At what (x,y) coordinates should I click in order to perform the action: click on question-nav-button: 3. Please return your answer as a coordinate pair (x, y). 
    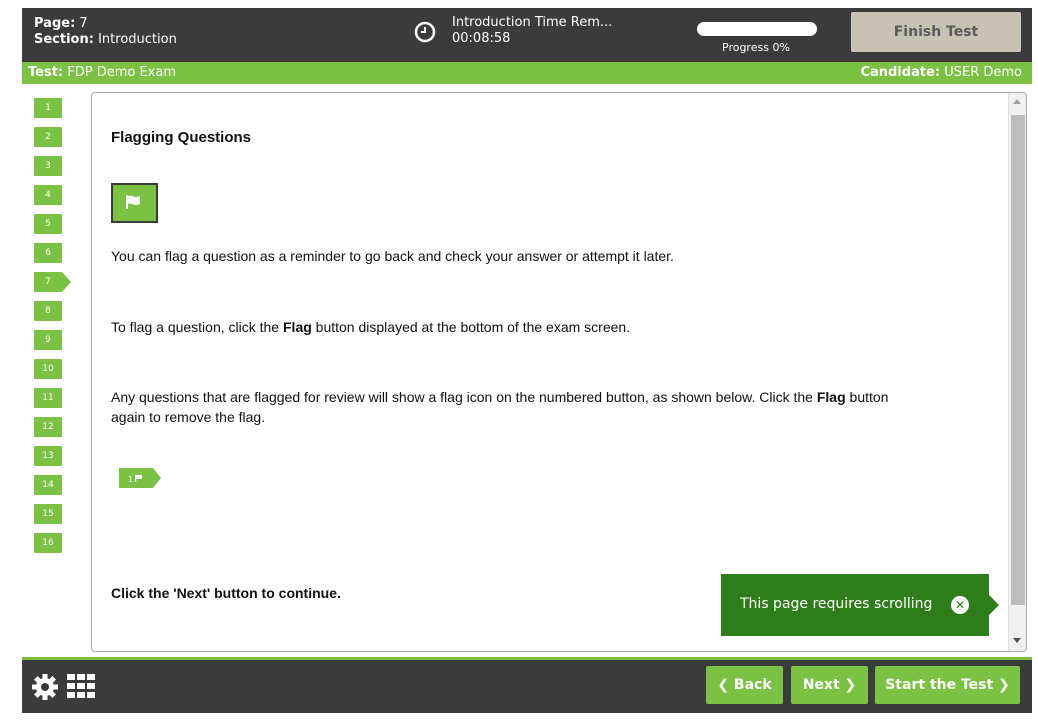
    Looking at the image, I should click on (48, 166).